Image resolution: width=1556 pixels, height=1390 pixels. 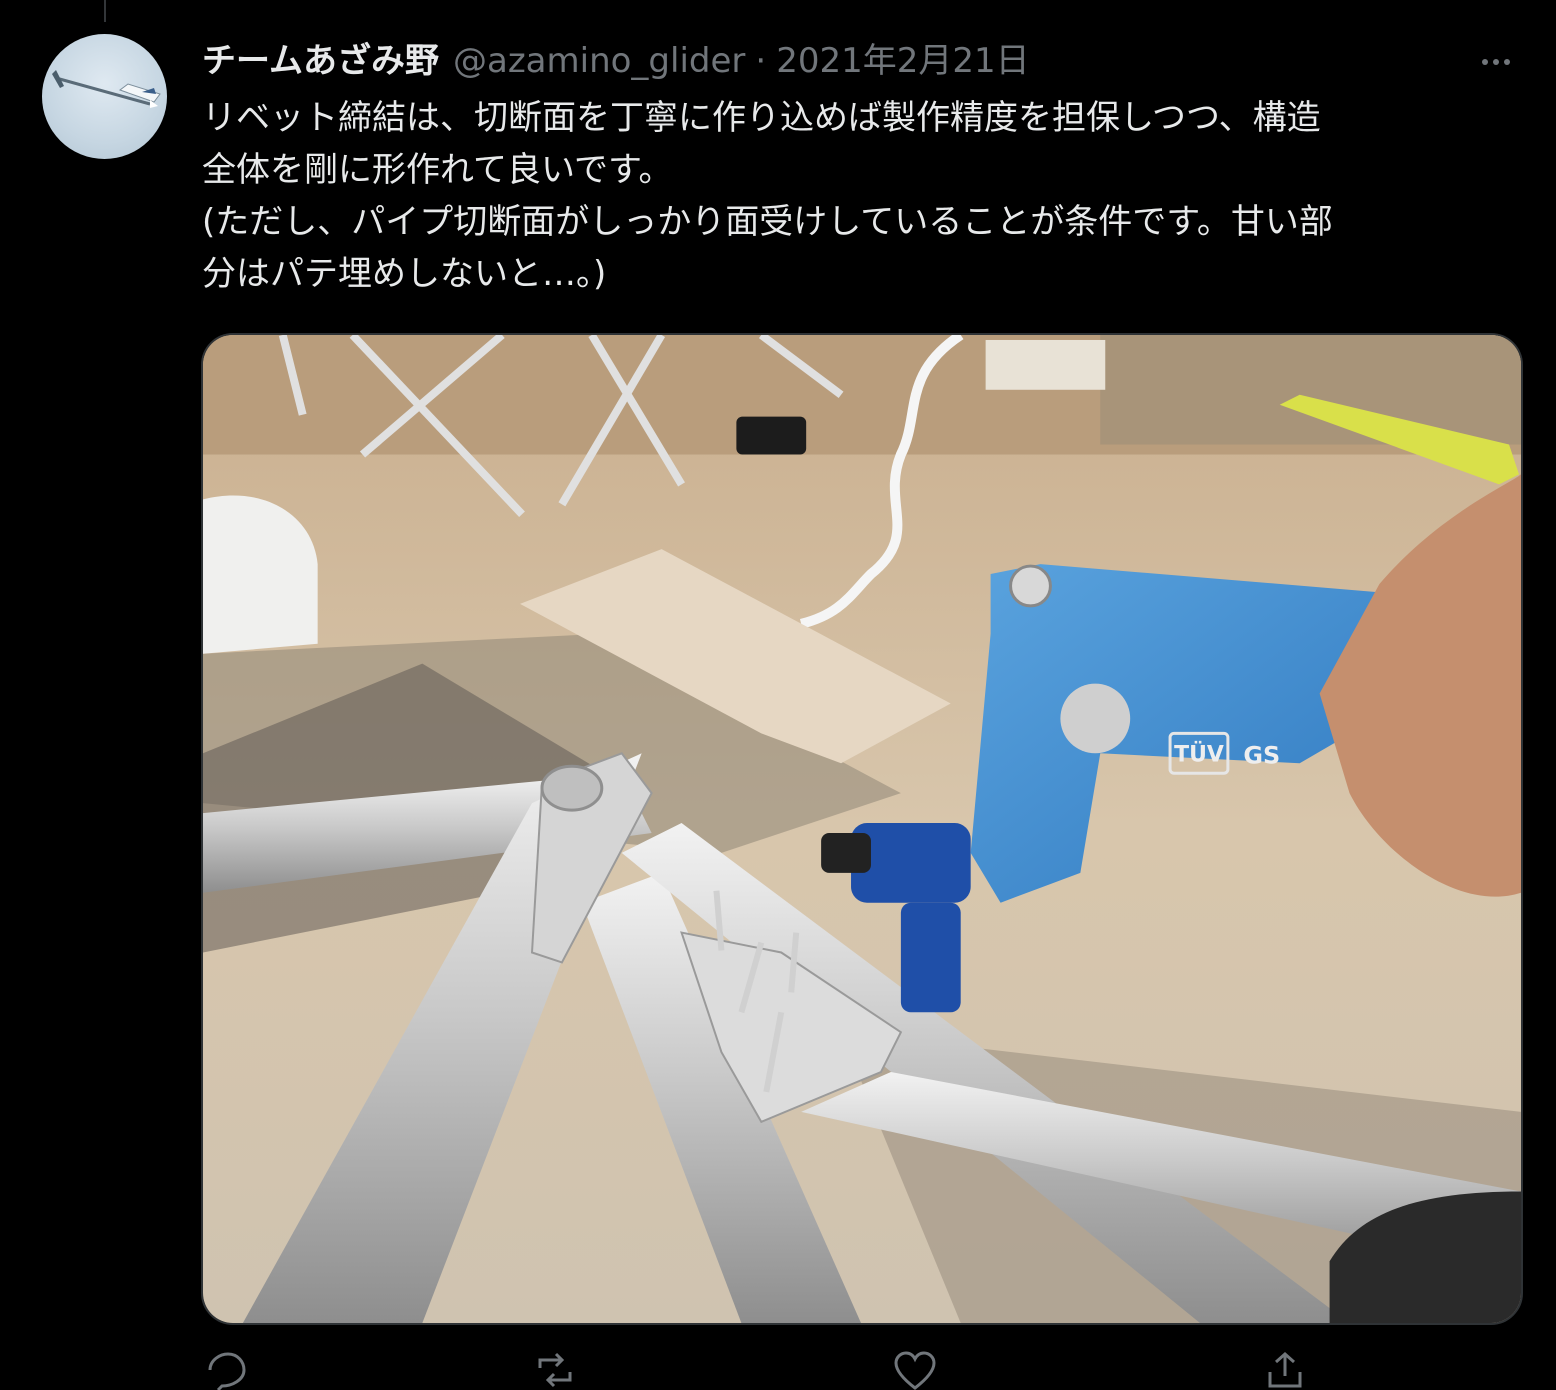 I want to click on retweet-button, so click(x=555, y=1370).